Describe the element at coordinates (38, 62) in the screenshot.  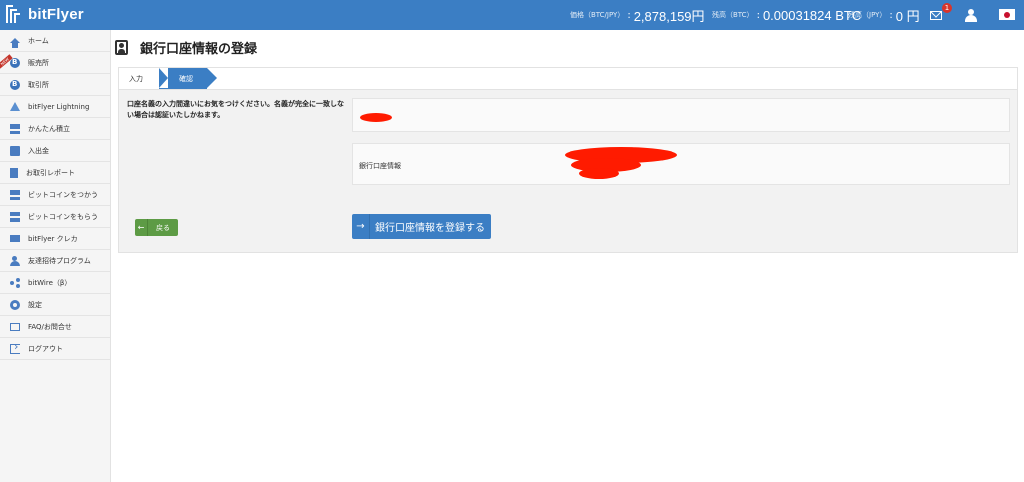
I see `sidebar-item-label: 販売所` at that location.